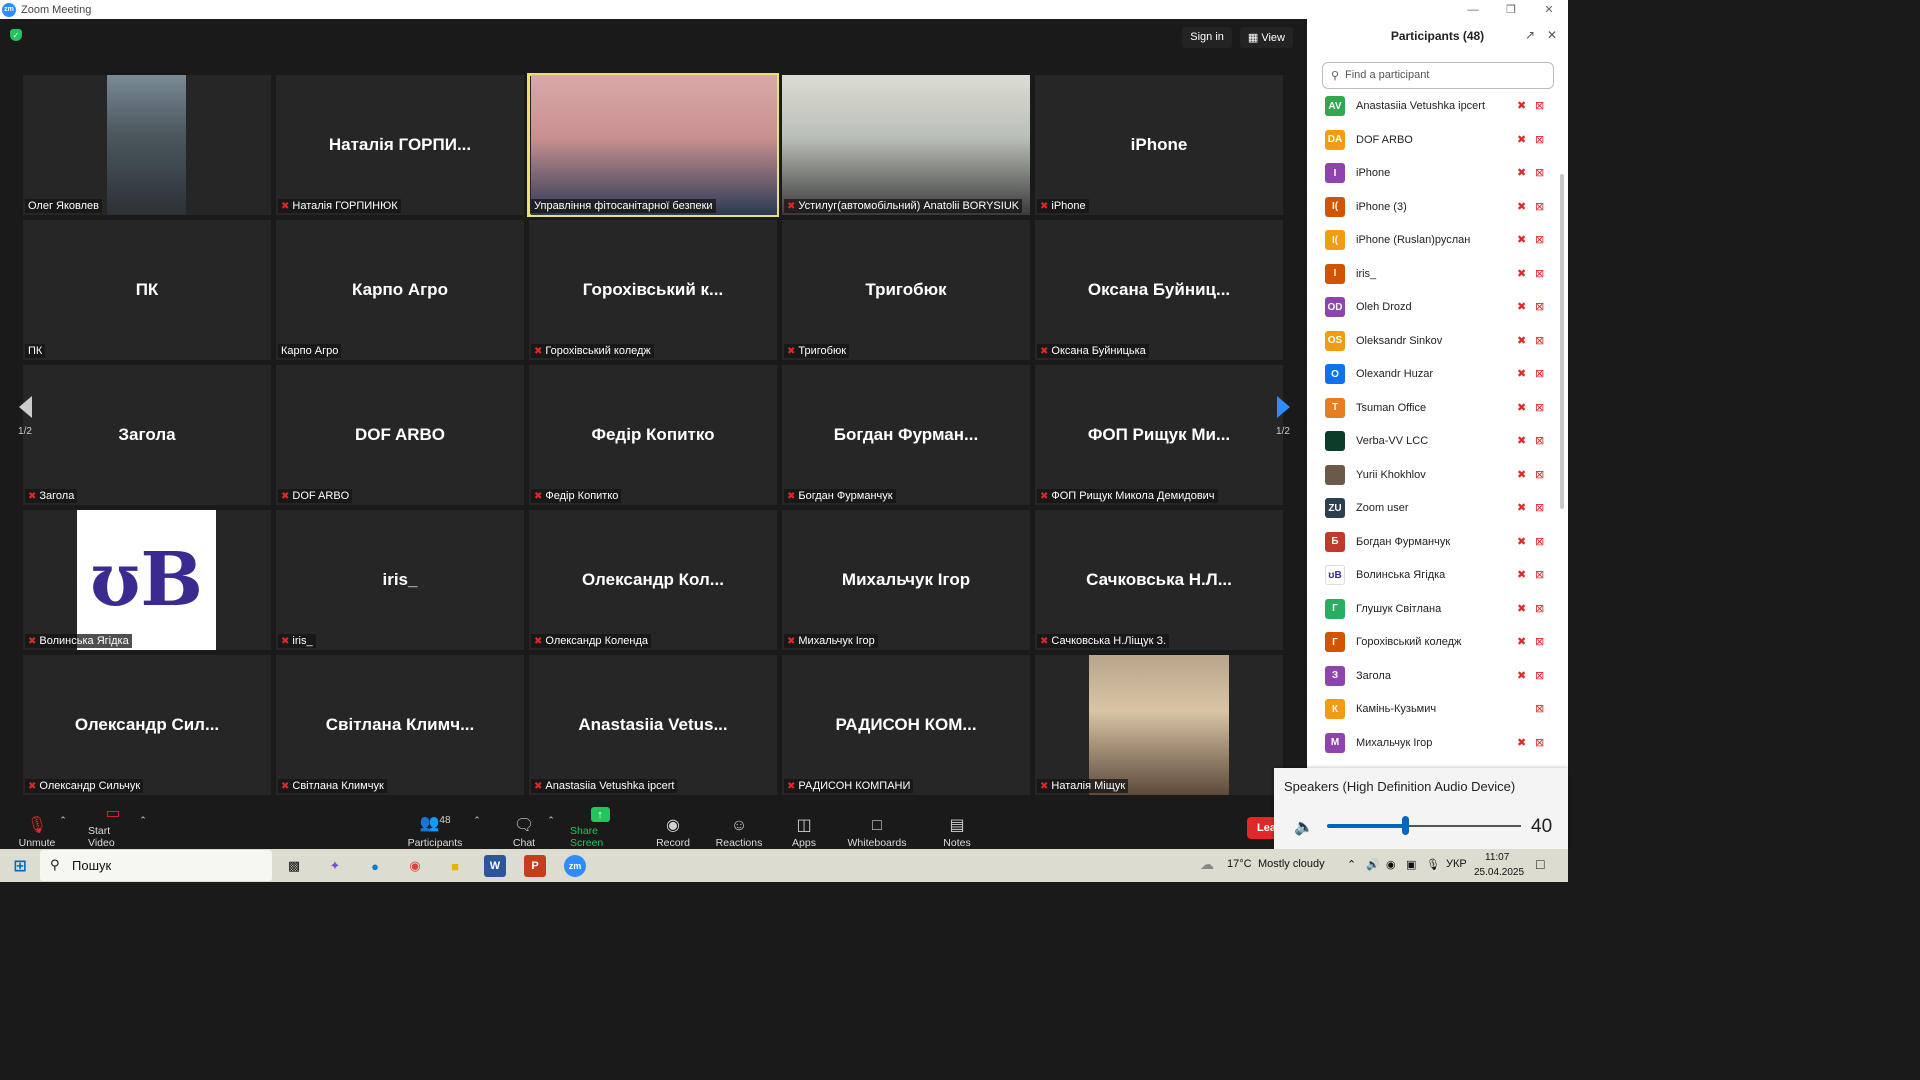  I want to click on speaker-tray-icon: 🔊, so click(1373, 864).